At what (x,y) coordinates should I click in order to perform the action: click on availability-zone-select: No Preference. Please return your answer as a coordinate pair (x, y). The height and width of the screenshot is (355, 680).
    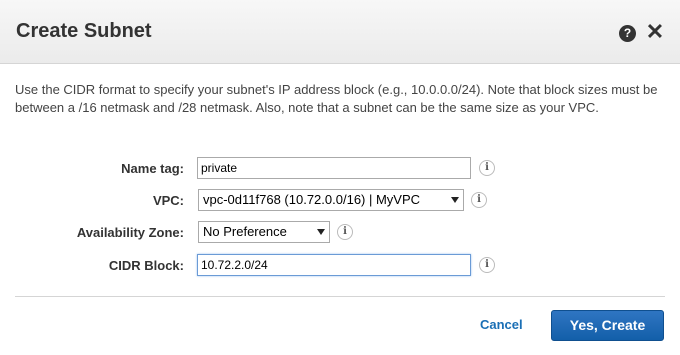
    Looking at the image, I should click on (264, 232).